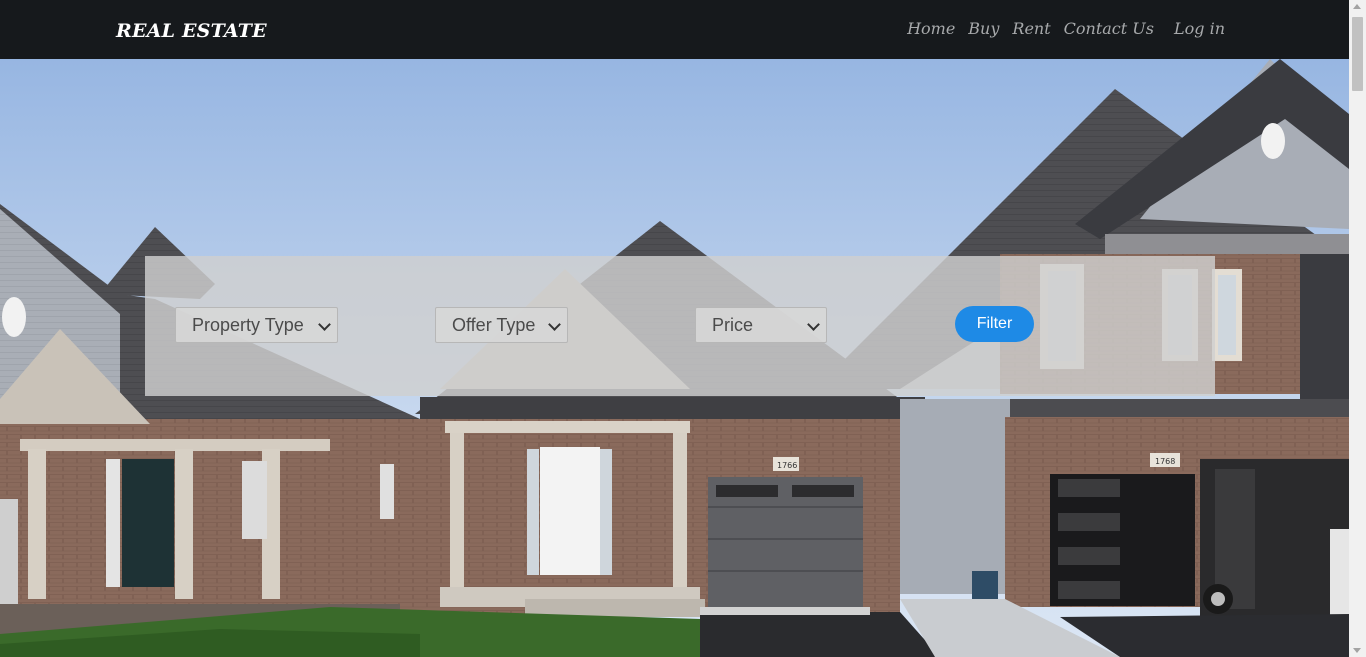 The width and height of the screenshot is (1366, 657). I want to click on nav-home-link: Home, so click(931, 28).